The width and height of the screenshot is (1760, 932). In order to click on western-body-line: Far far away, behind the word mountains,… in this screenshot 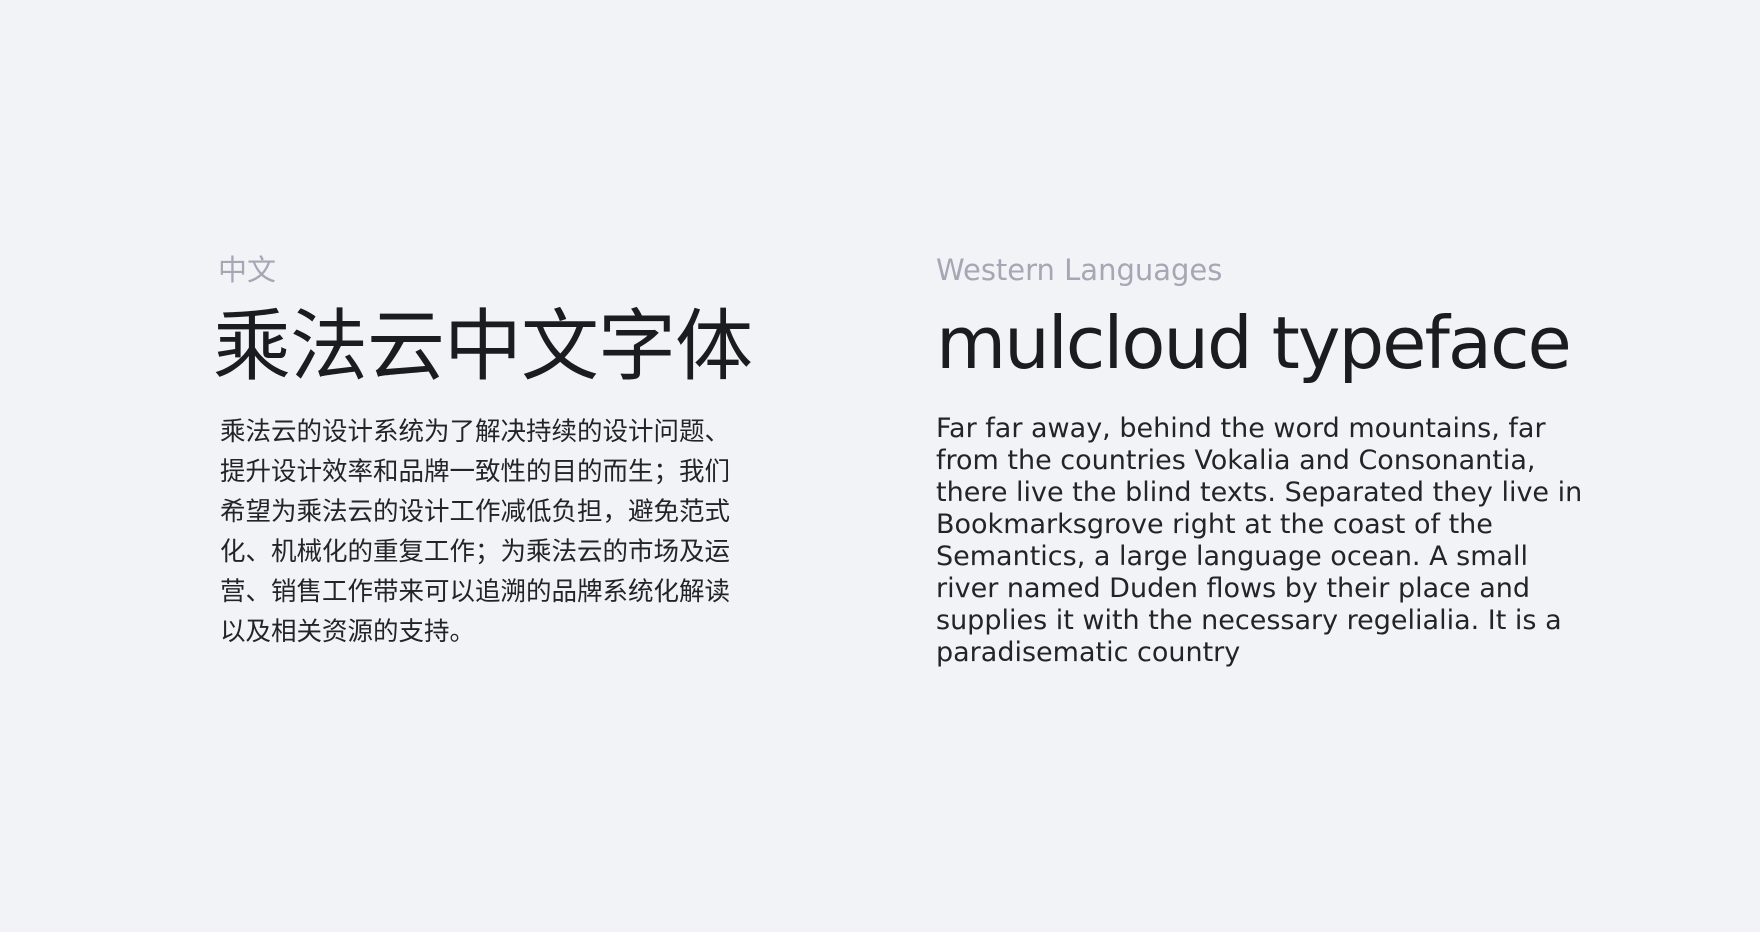, I will do `click(1241, 428)`.